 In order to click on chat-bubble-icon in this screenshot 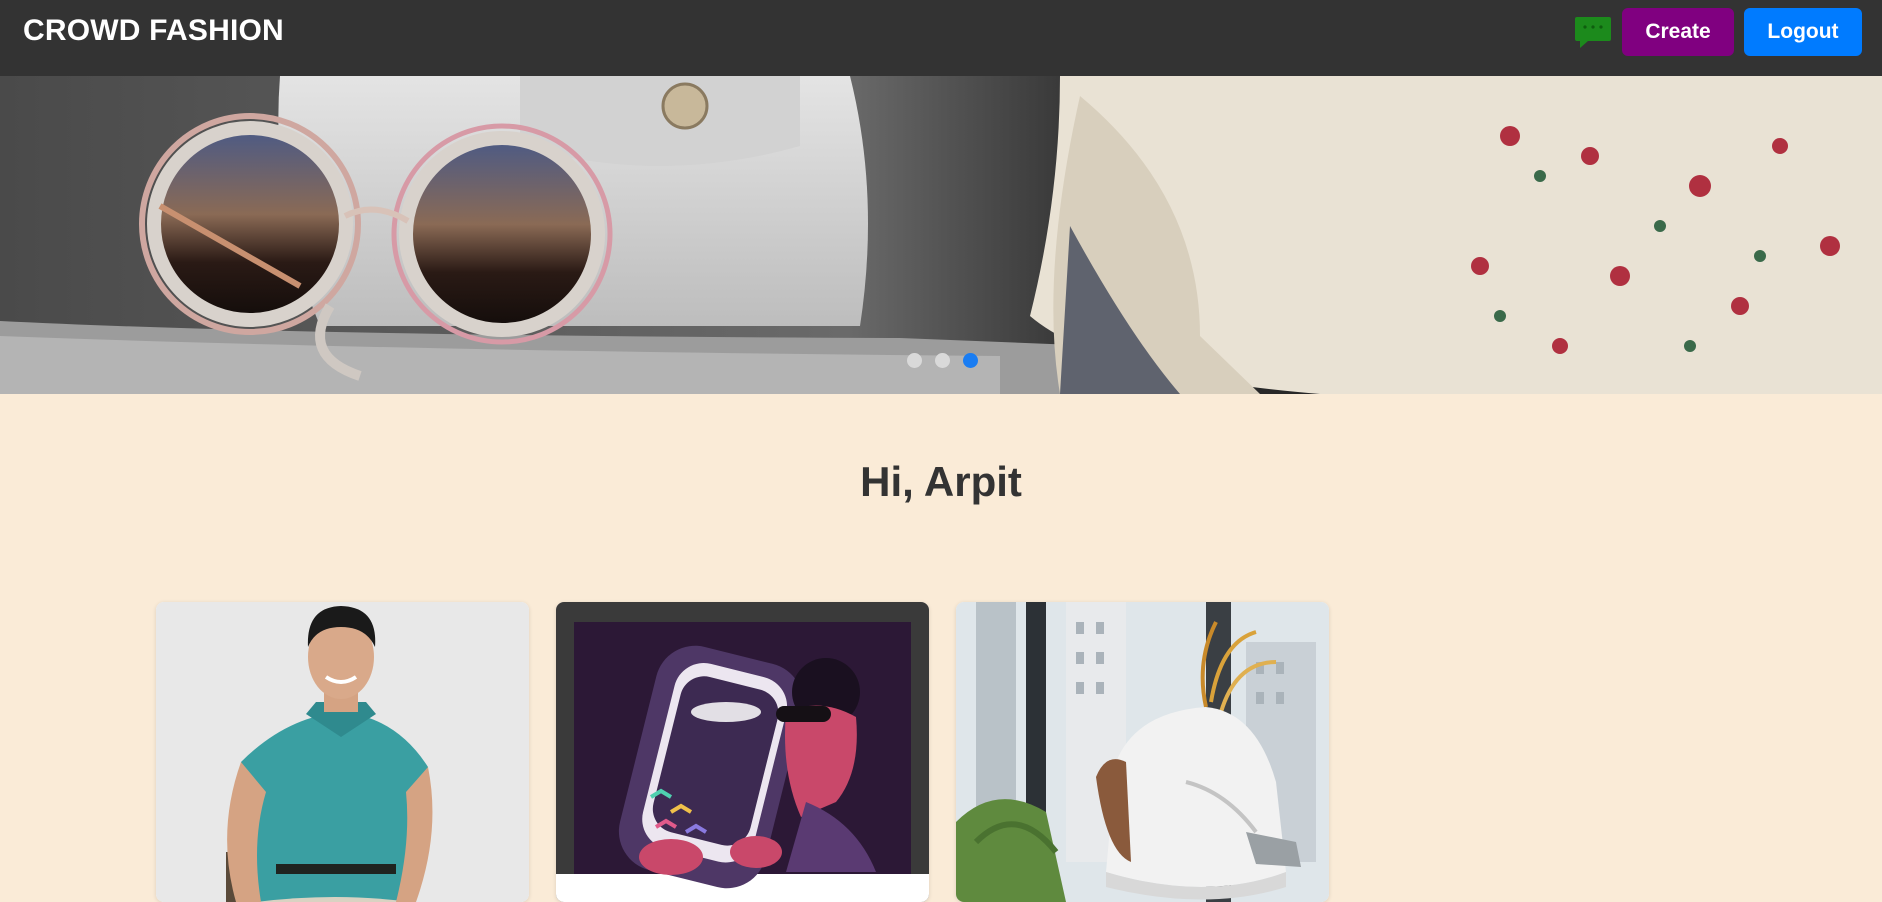, I will do `click(1593, 32)`.